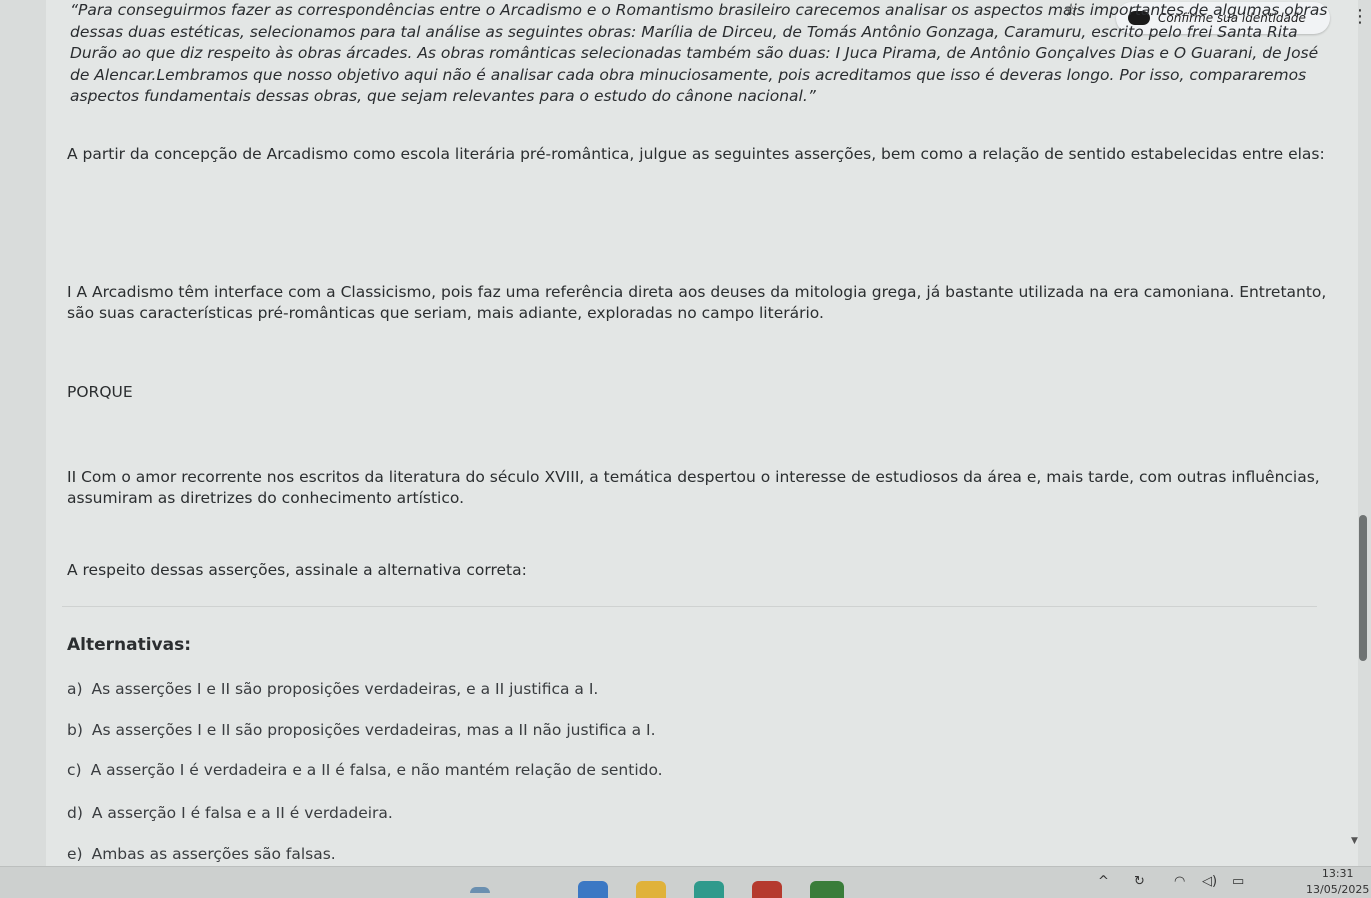 The image size is (1371, 898). I want to click on alternative-e: e) Ambas as asserções são falsas., so click(201, 854).